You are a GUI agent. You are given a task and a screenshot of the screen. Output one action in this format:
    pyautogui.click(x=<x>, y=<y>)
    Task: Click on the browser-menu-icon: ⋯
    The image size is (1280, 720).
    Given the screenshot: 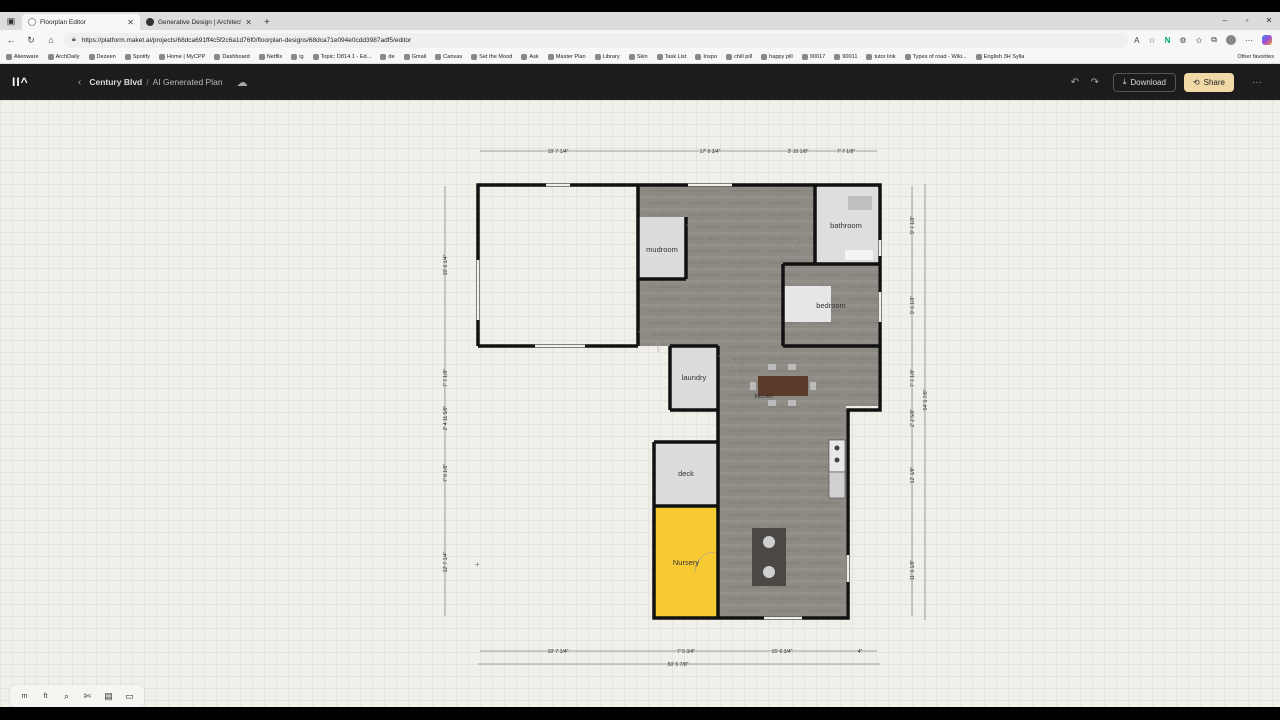 What is the action you would take?
    pyautogui.click(x=1249, y=40)
    